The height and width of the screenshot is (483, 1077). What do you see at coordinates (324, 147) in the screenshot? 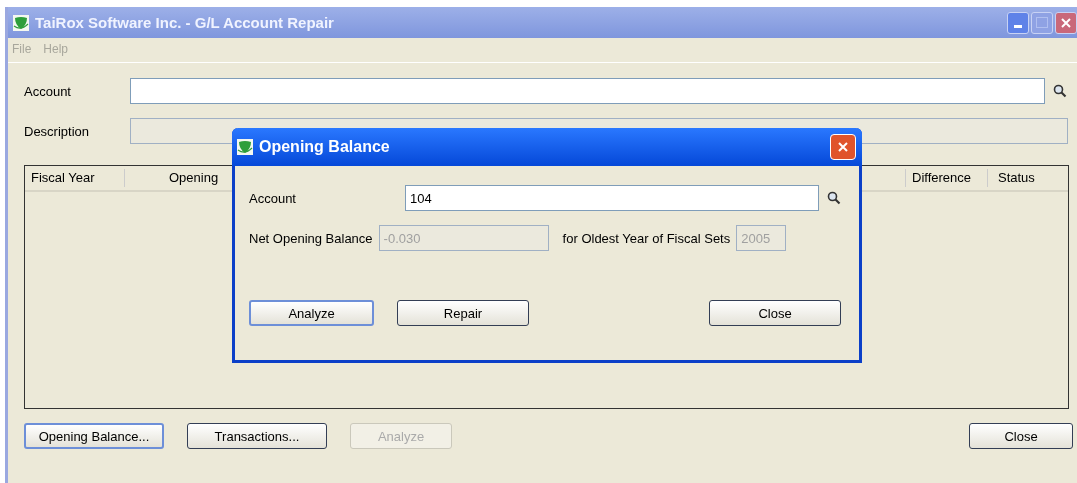
I see `dialog-title: Opening Balance` at bounding box center [324, 147].